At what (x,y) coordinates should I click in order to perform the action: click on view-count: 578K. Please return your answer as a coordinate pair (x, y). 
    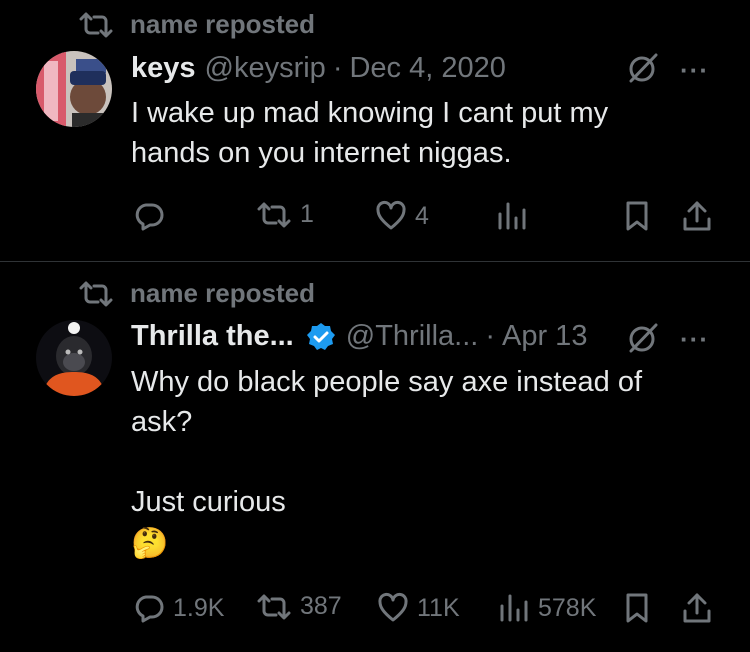
    Looking at the image, I should click on (567, 607).